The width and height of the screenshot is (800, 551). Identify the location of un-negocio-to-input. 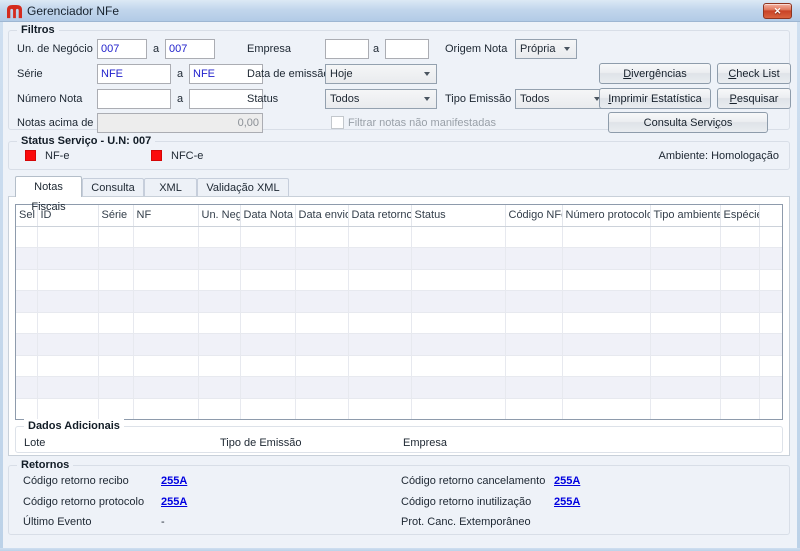
(190, 49).